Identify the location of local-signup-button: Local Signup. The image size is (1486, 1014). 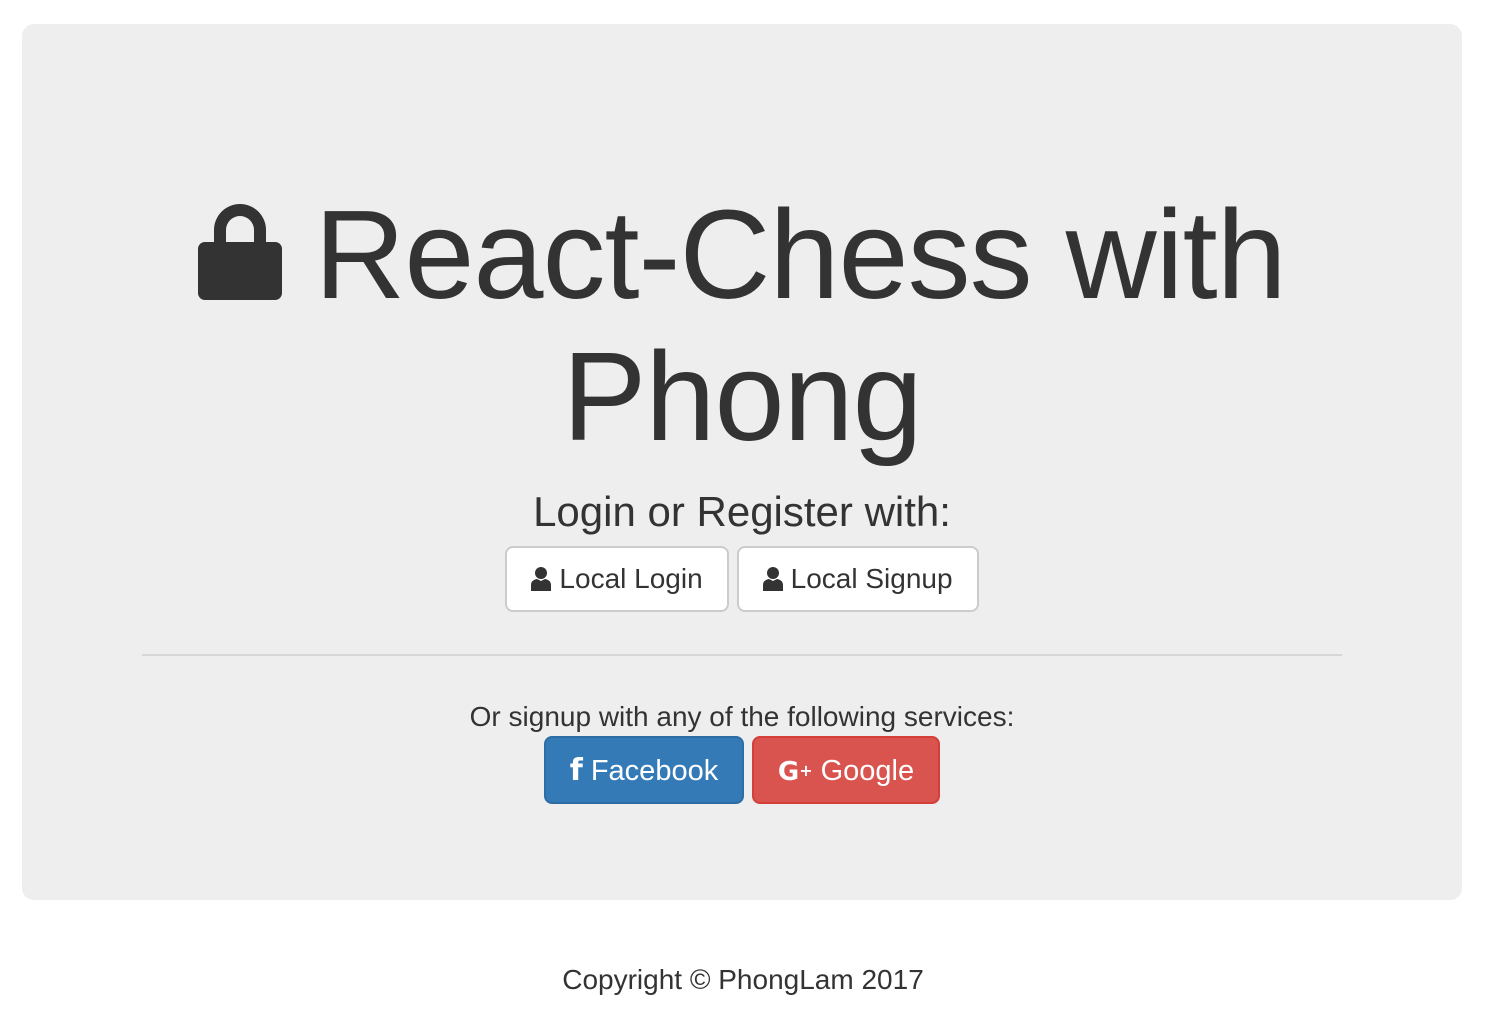
(857, 579).